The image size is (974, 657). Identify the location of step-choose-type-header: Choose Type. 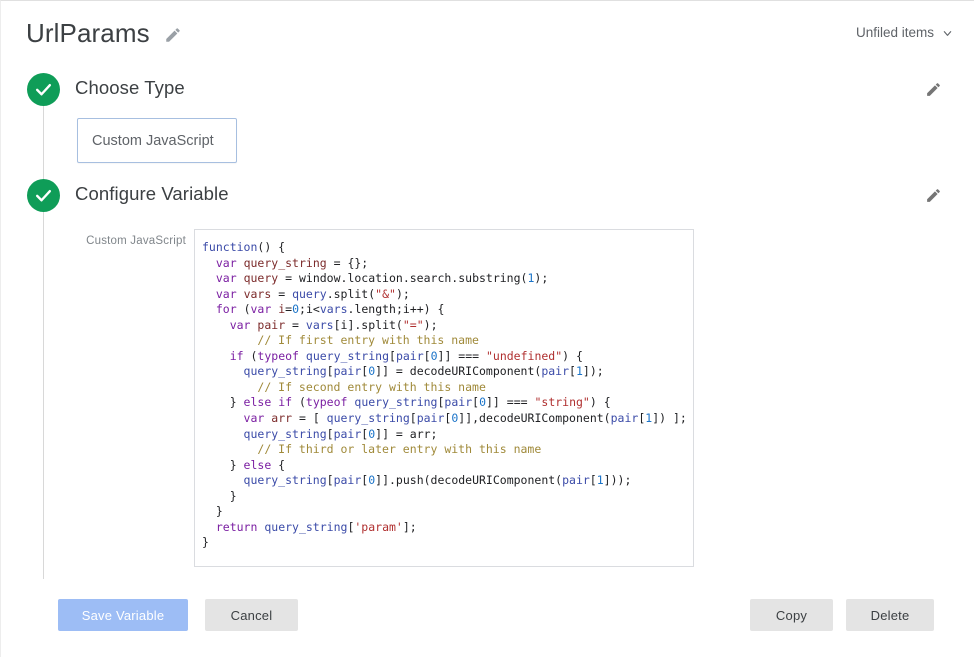
(487, 90).